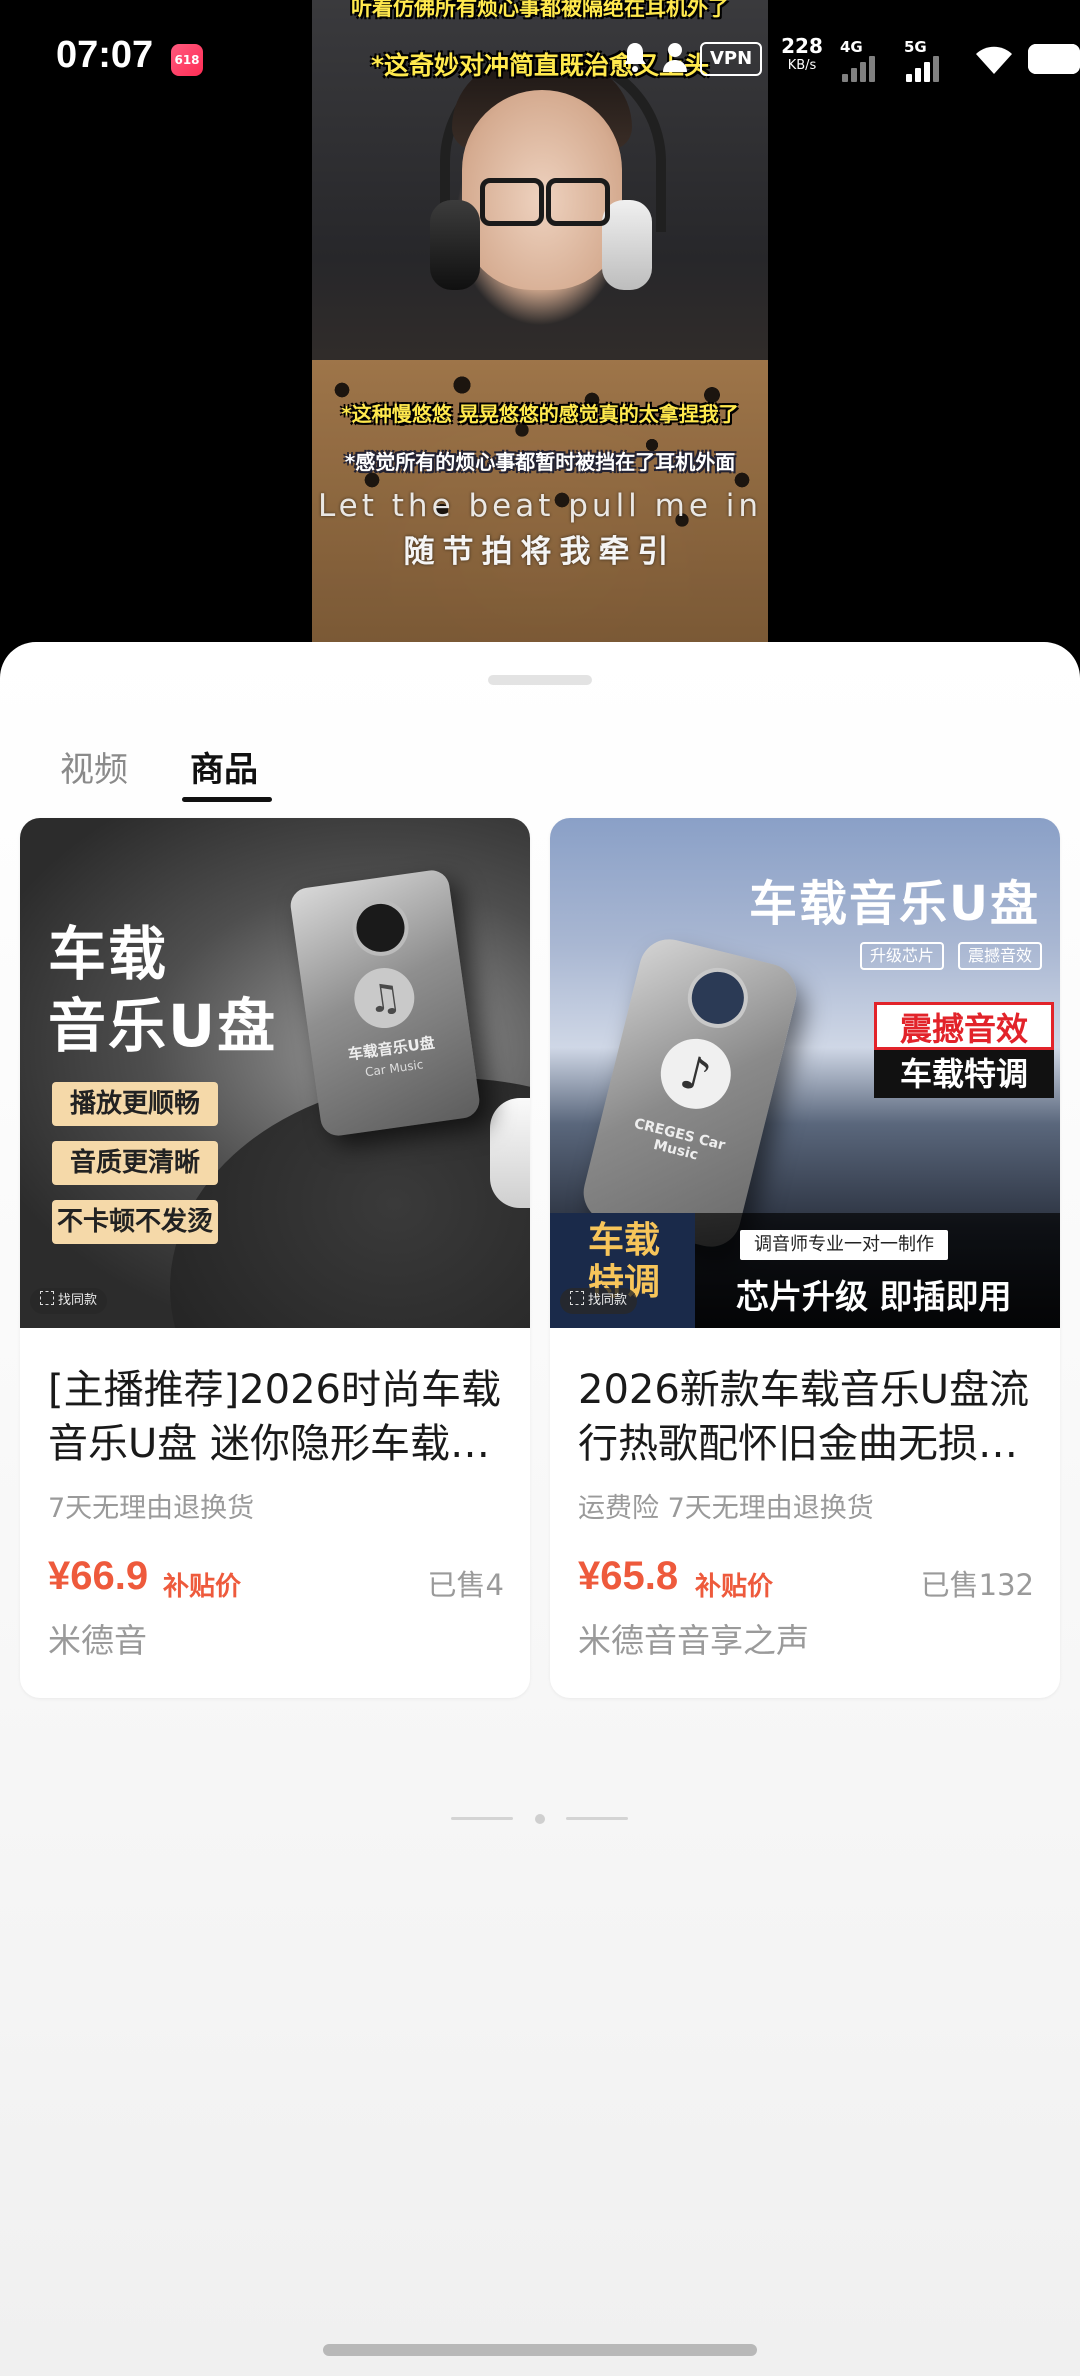 Image resolution: width=1080 pixels, height=2376 pixels. What do you see at coordinates (510, 1153) in the screenshot?
I see `image-decor` at bounding box center [510, 1153].